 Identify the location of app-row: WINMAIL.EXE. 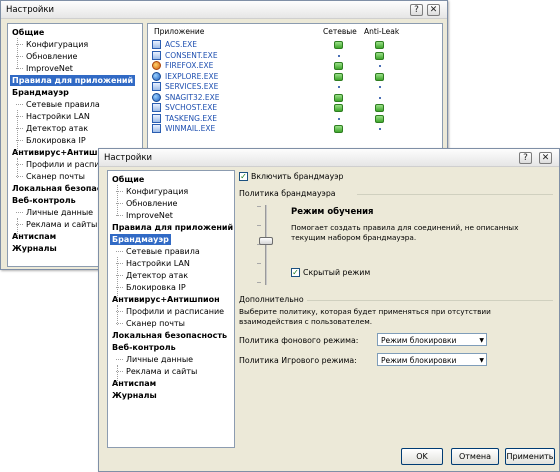
(297, 129).